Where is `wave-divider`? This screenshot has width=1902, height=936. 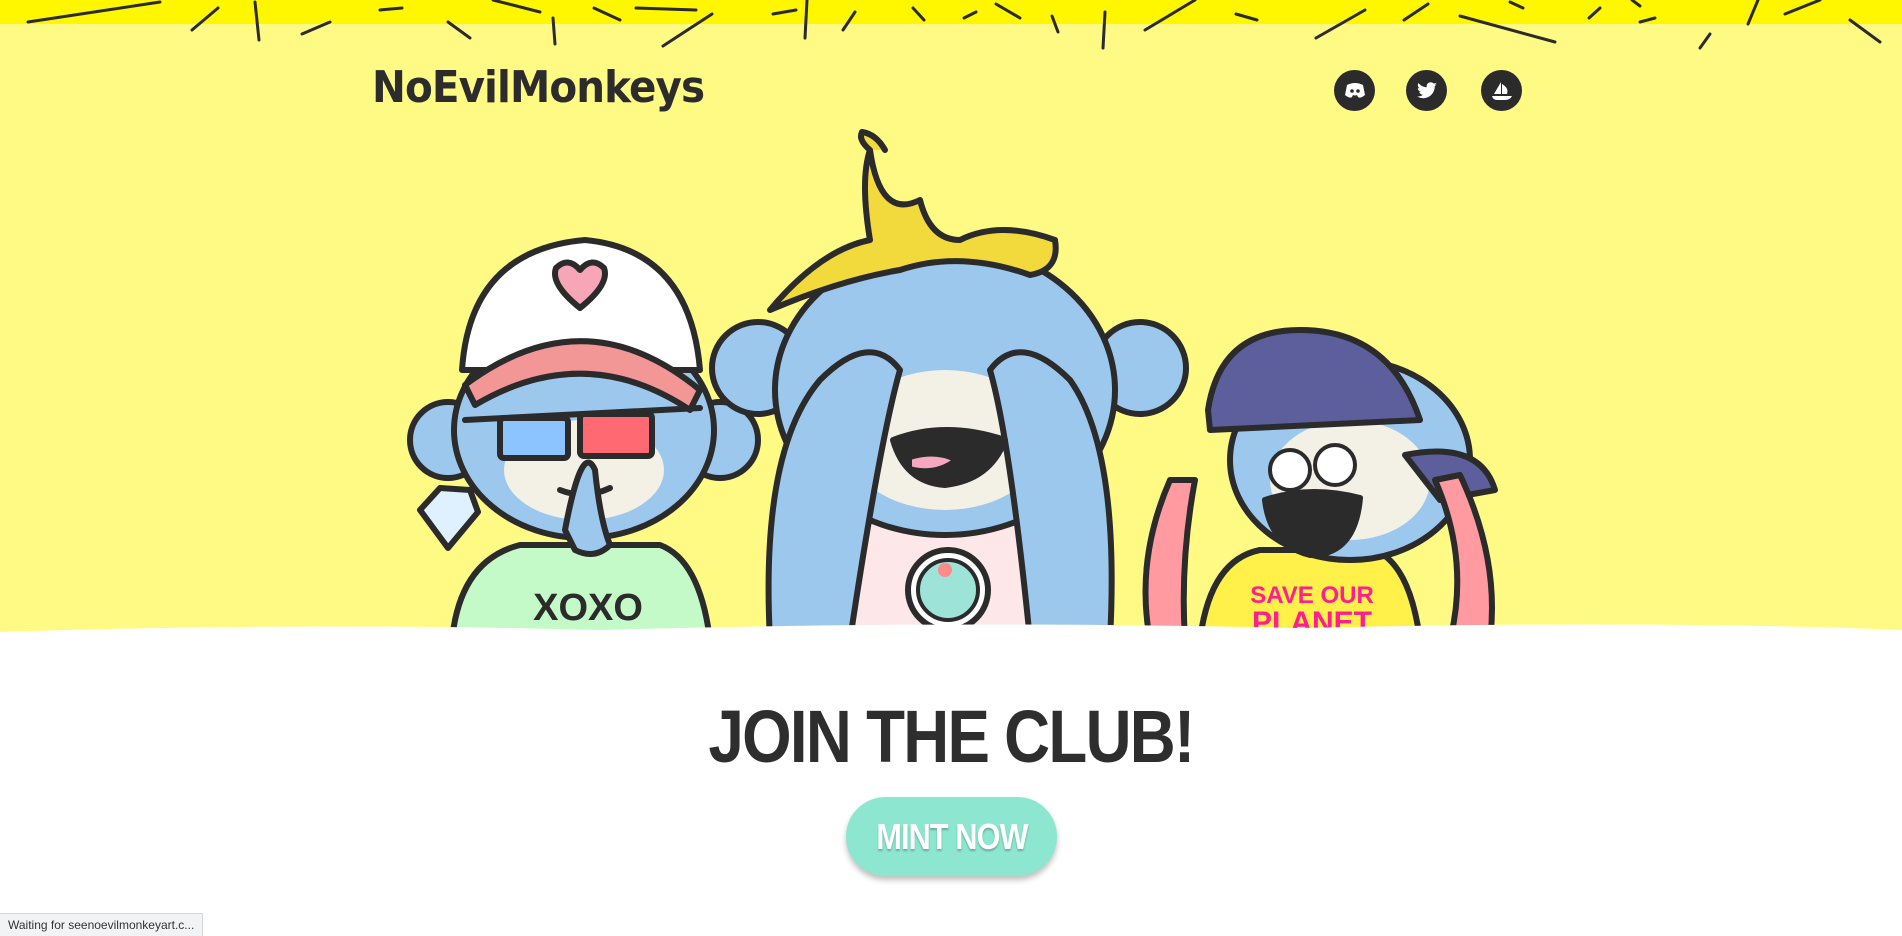
wave-divider is located at coordinates (951, 632).